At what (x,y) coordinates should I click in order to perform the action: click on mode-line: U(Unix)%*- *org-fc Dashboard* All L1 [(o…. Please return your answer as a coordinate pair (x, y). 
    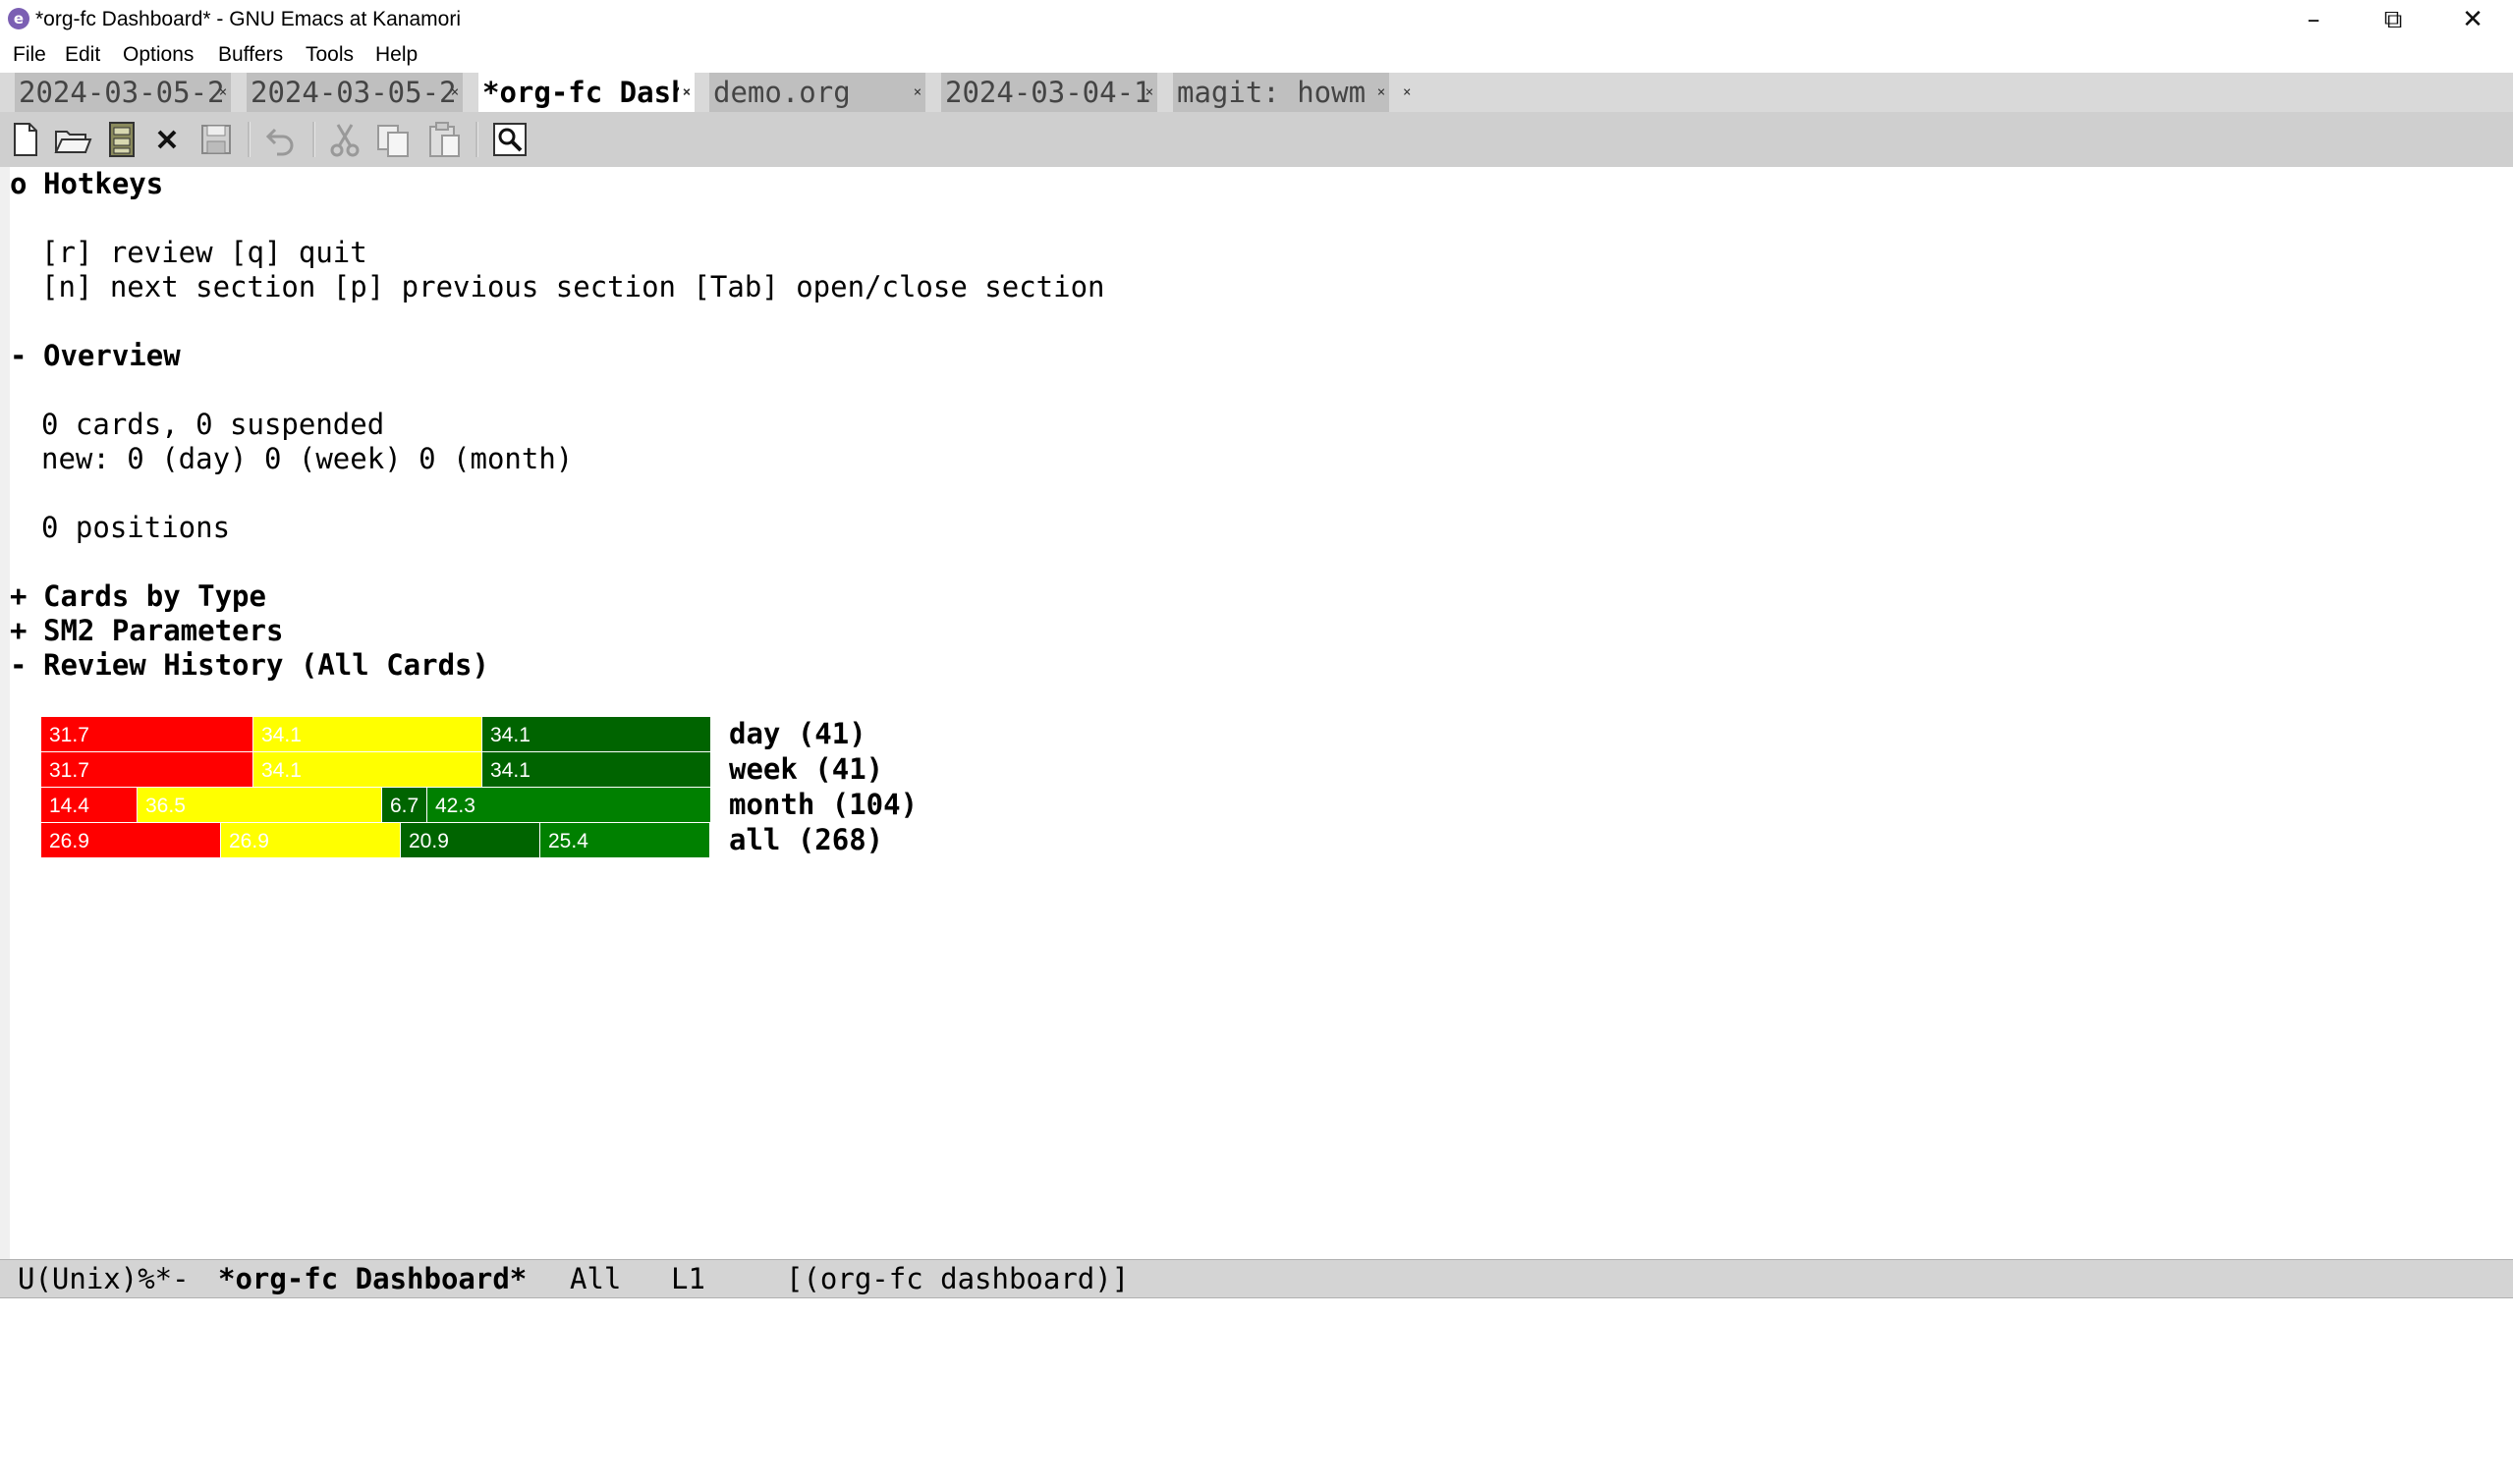
    Looking at the image, I should click on (1256, 1278).